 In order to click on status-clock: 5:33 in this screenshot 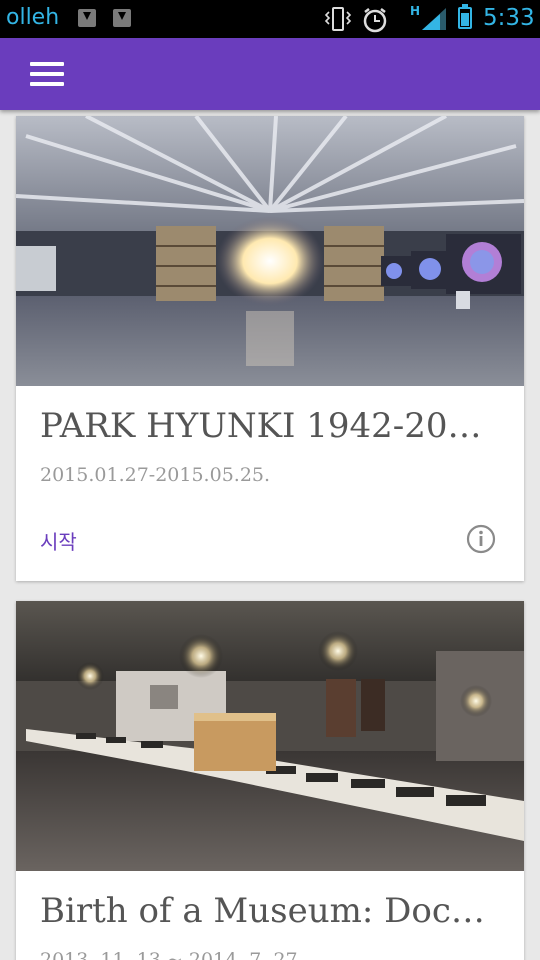, I will do `click(509, 18)`.